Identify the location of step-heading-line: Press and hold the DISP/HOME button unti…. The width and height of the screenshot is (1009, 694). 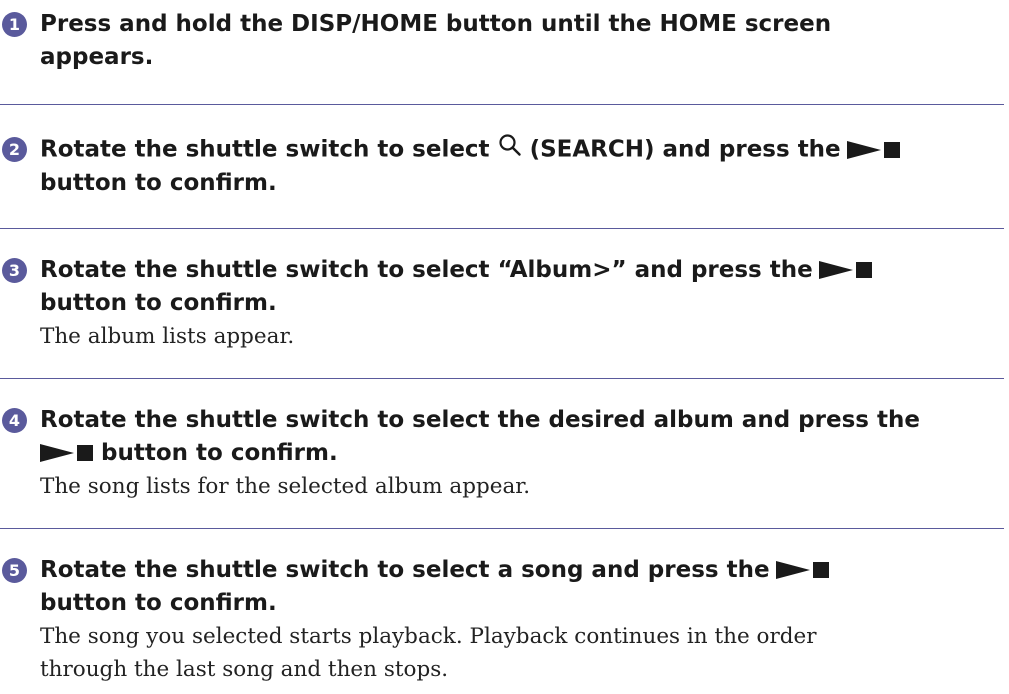
(436, 24).